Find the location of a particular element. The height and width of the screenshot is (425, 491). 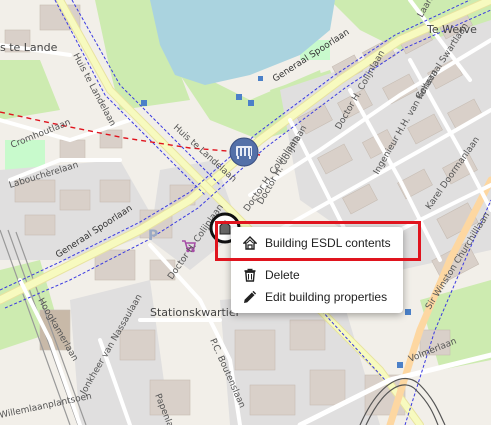

delete-menu-item: Delete is located at coordinates (317, 275).